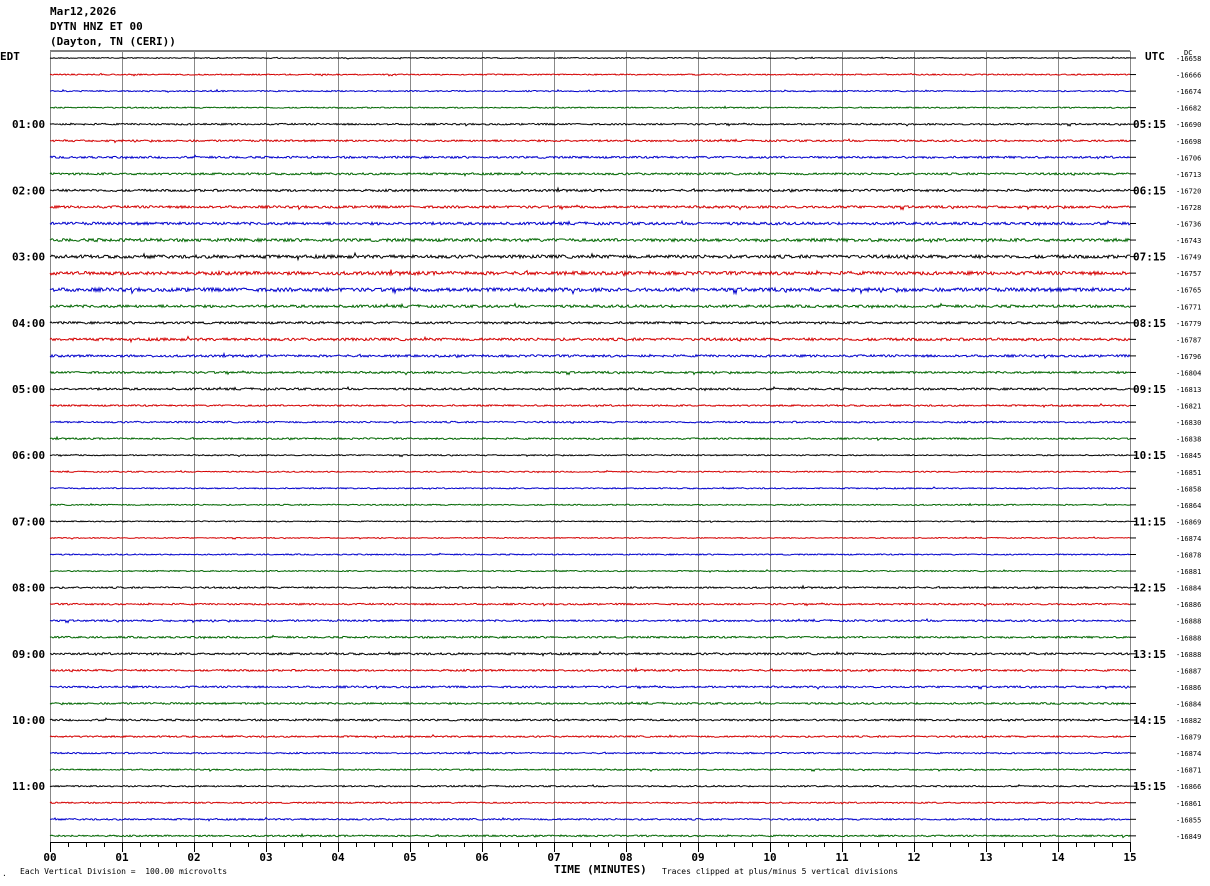  I want to click on x-axis-title: TIME (MINUTES), so click(600, 869).